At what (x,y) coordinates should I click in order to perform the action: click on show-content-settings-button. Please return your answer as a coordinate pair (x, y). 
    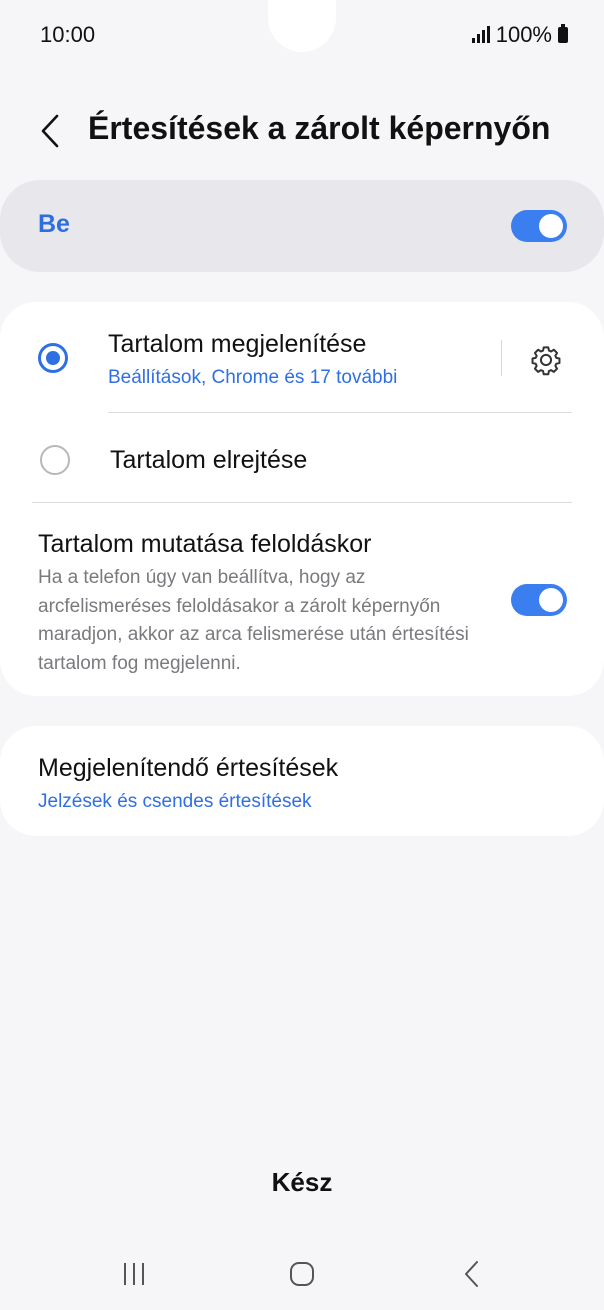
    Looking at the image, I should click on (546, 360).